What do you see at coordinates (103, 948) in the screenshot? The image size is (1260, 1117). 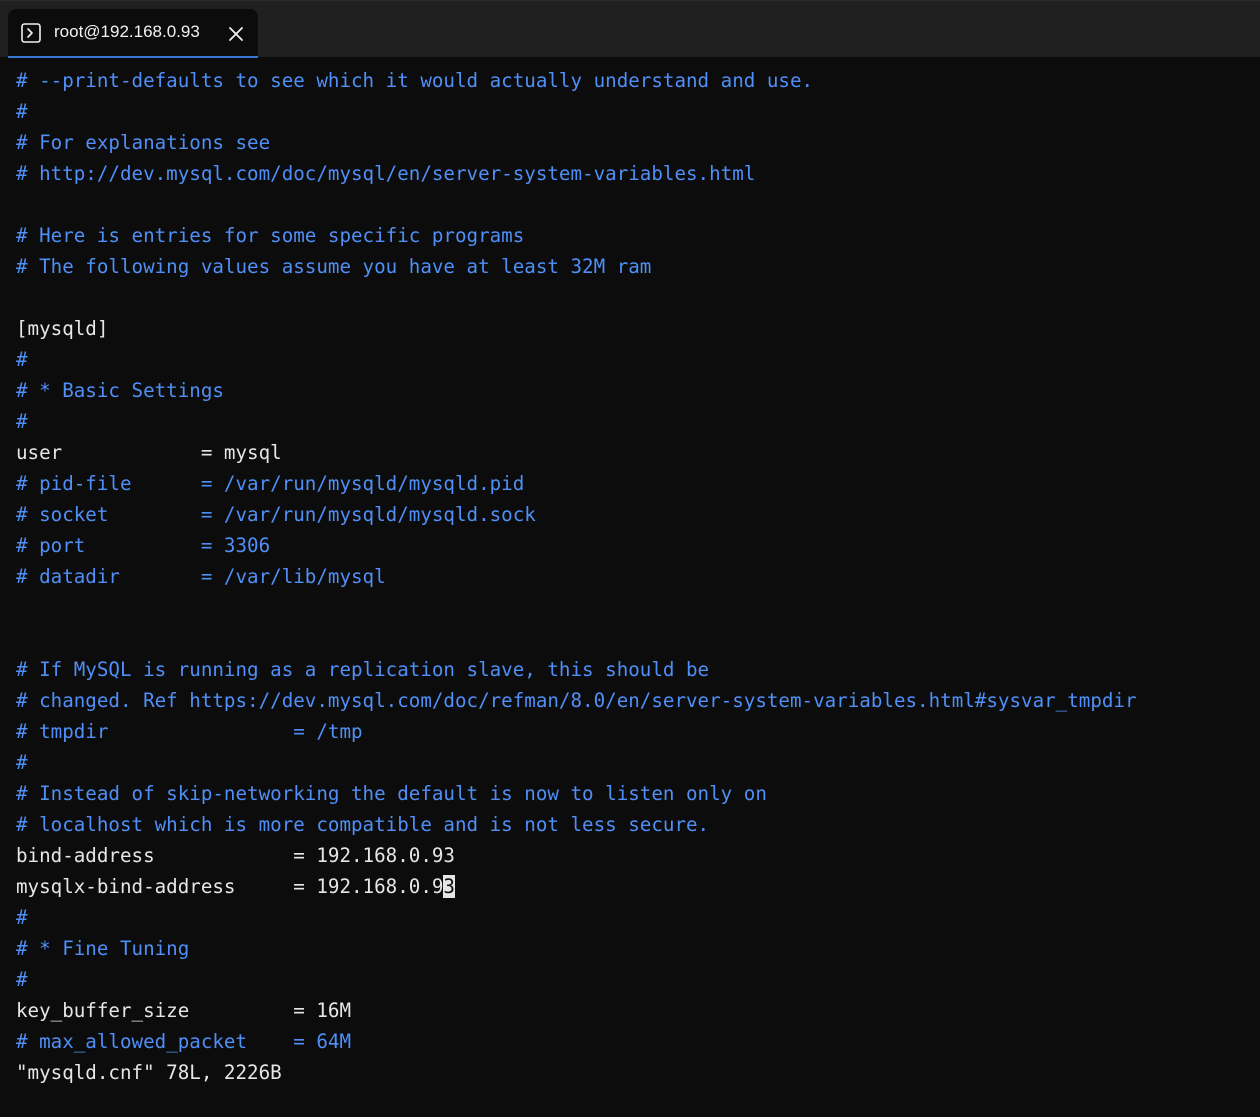 I see `comment-line: # * Fine Tuning` at bounding box center [103, 948].